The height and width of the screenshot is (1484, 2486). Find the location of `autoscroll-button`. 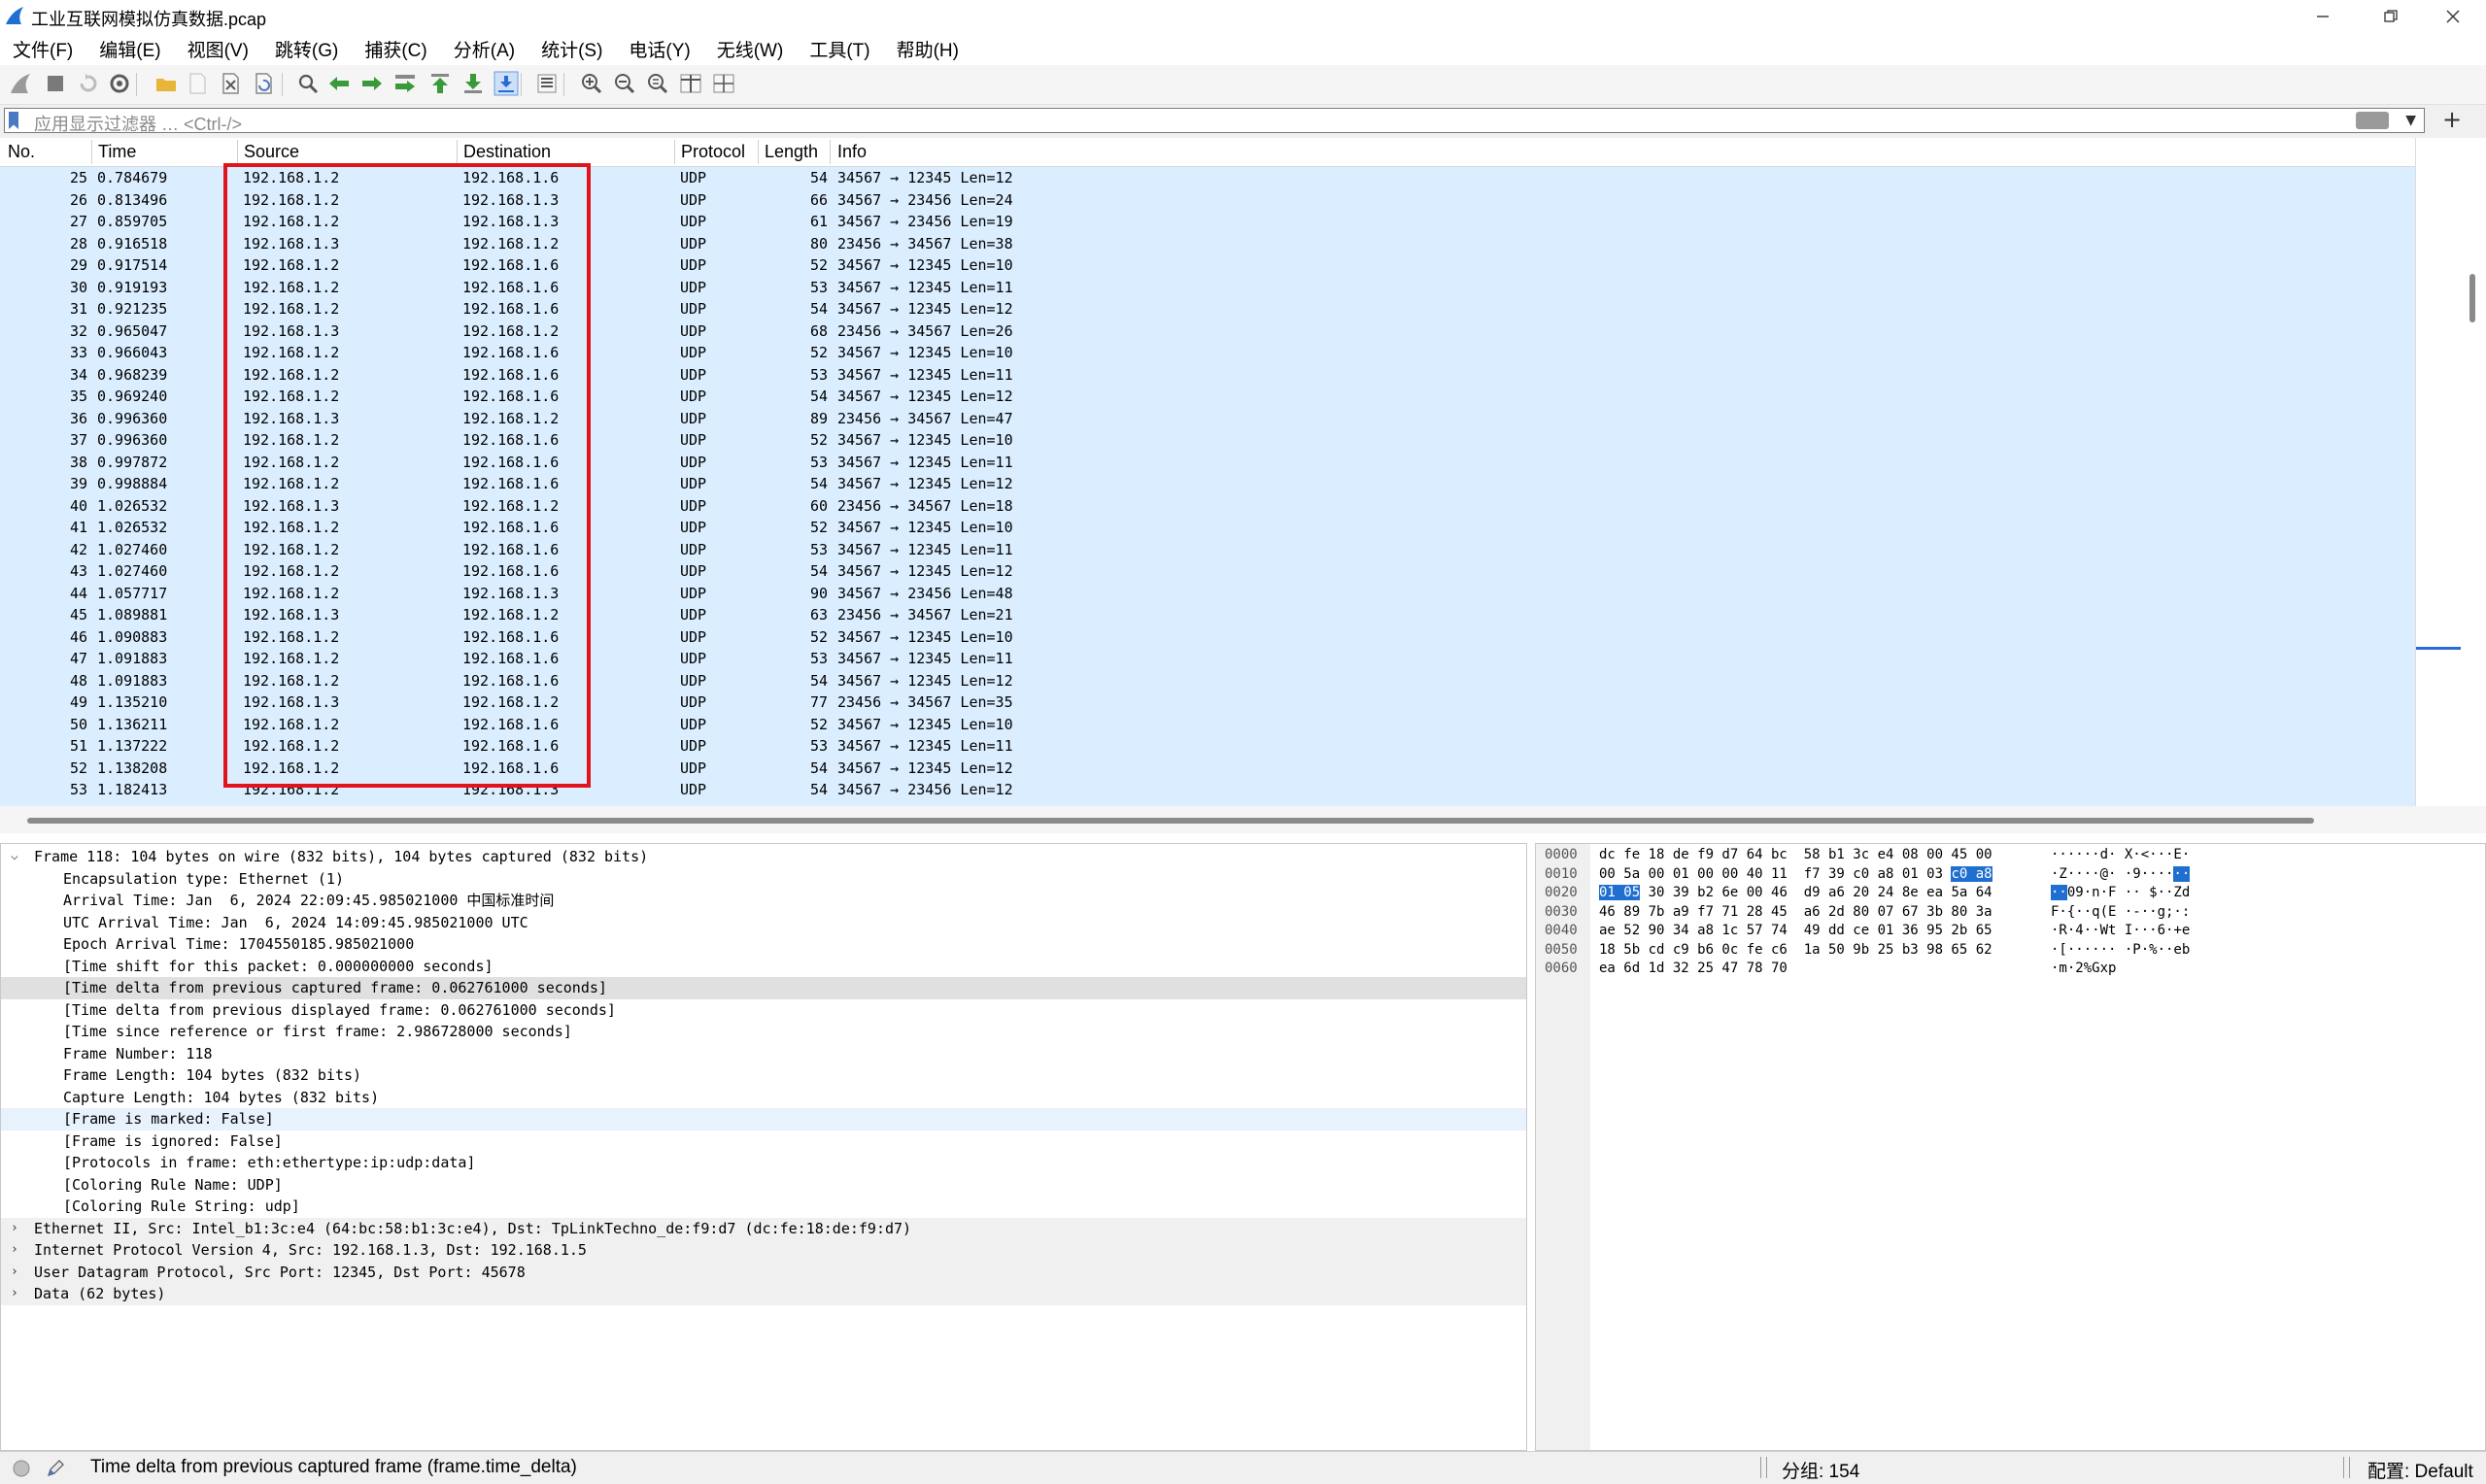

autoscroll-button is located at coordinates (506, 84).